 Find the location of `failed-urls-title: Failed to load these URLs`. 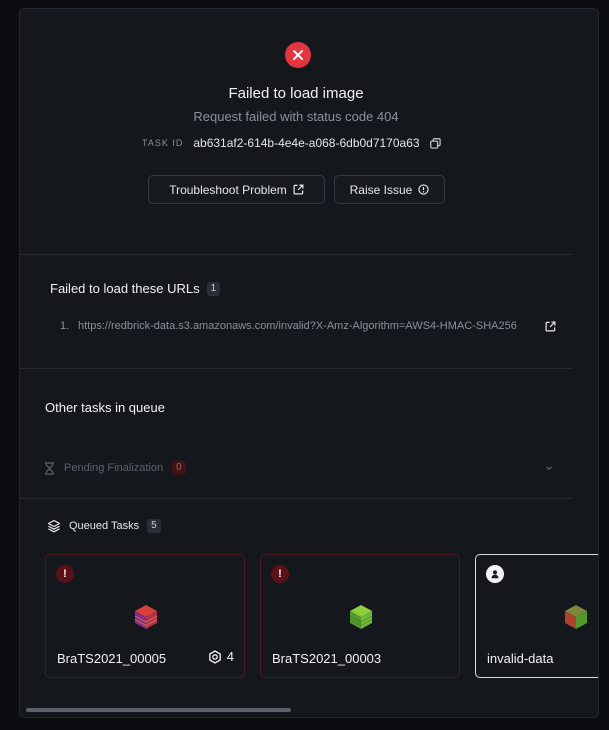

failed-urls-title: Failed to load these URLs is located at coordinates (125, 288).